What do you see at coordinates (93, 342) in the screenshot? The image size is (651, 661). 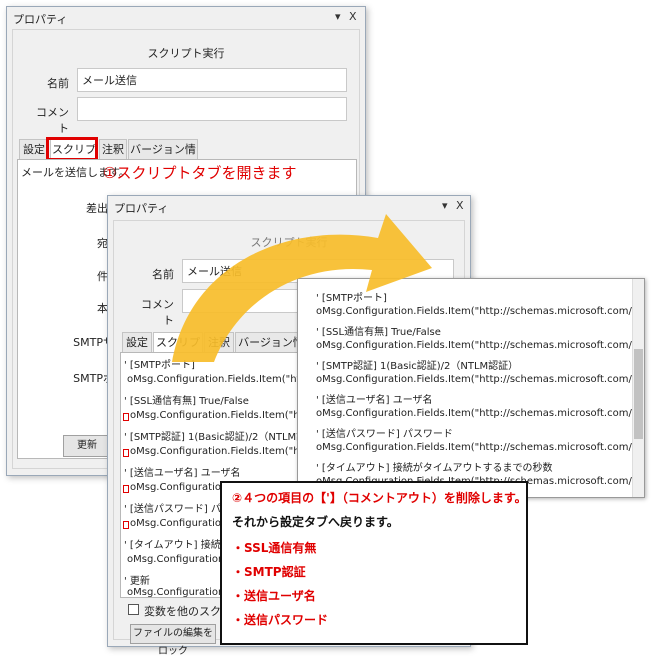 I see `partial-label: SMTPサ` at bounding box center [93, 342].